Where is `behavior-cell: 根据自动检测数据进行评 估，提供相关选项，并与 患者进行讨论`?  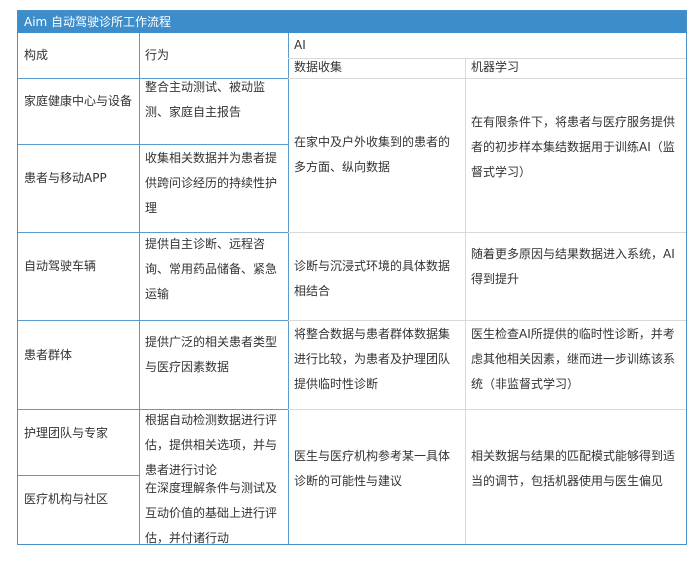
behavior-cell: 根据自动检测数据进行评 估，提供相关选项，并与 患者进行讨论 is located at coordinates (213, 445).